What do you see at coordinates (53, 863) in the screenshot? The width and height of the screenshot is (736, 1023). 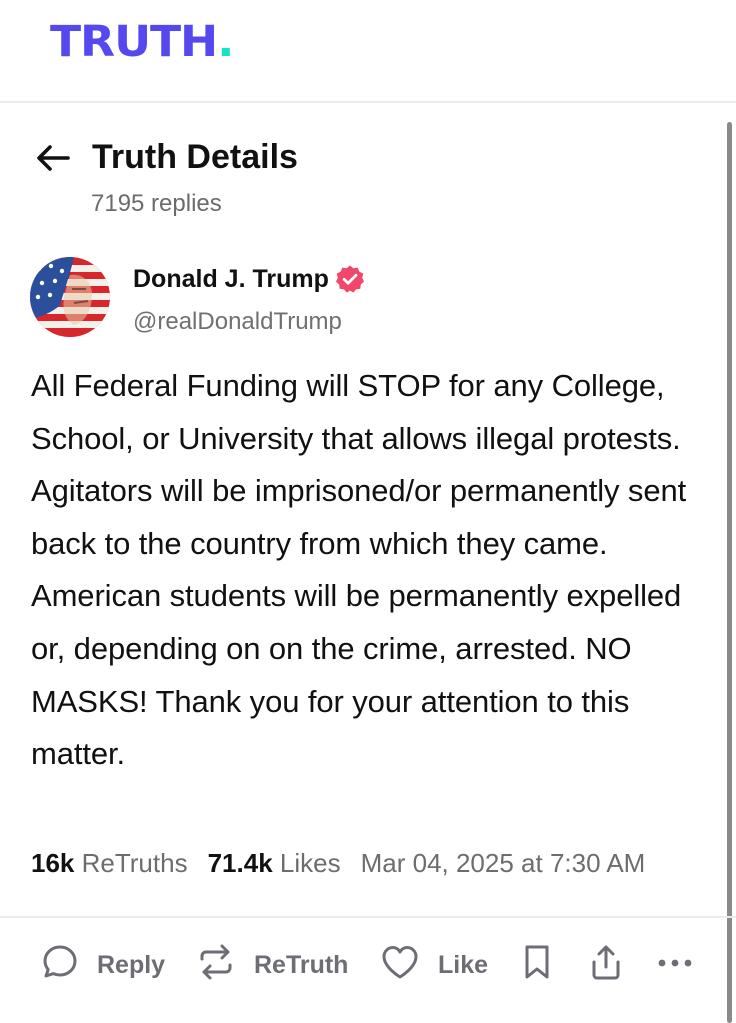 I see `retruths-count: 16k` at bounding box center [53, 863].